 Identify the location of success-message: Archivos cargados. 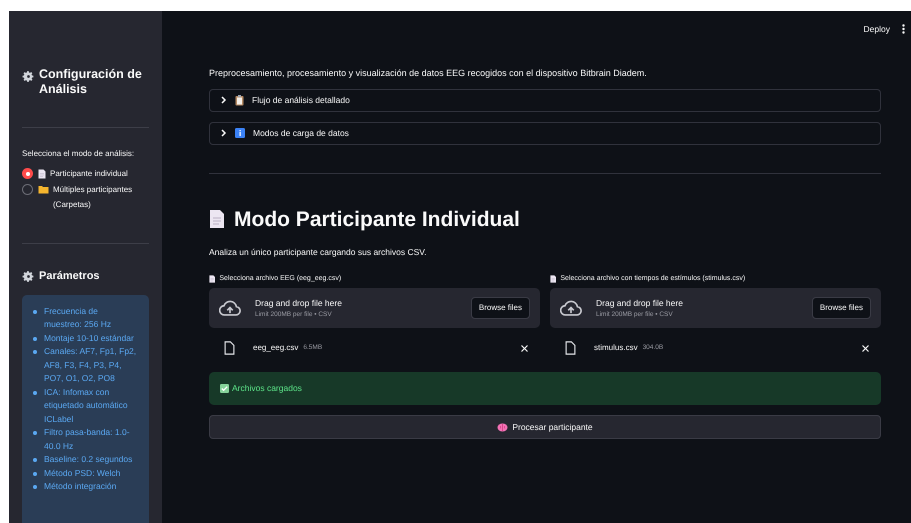
(267, 389).